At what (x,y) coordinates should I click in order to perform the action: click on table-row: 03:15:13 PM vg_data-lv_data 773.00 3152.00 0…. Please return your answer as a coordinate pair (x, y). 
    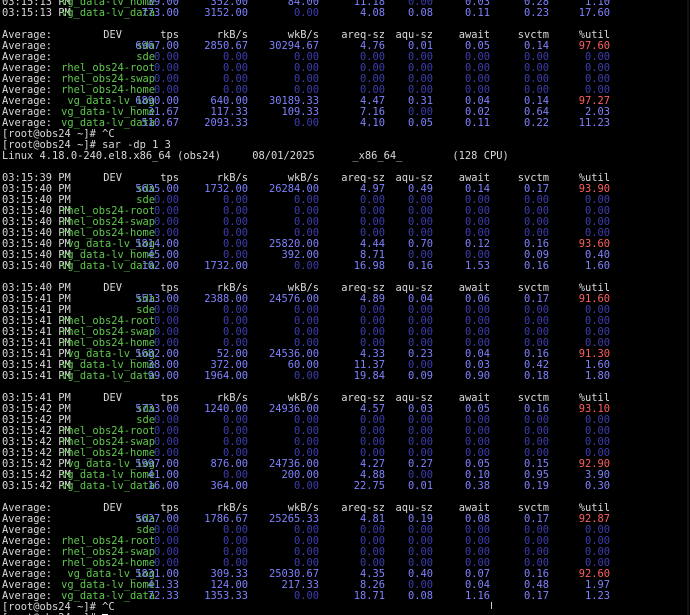
    Looking at the image, I should click on (345, 13).